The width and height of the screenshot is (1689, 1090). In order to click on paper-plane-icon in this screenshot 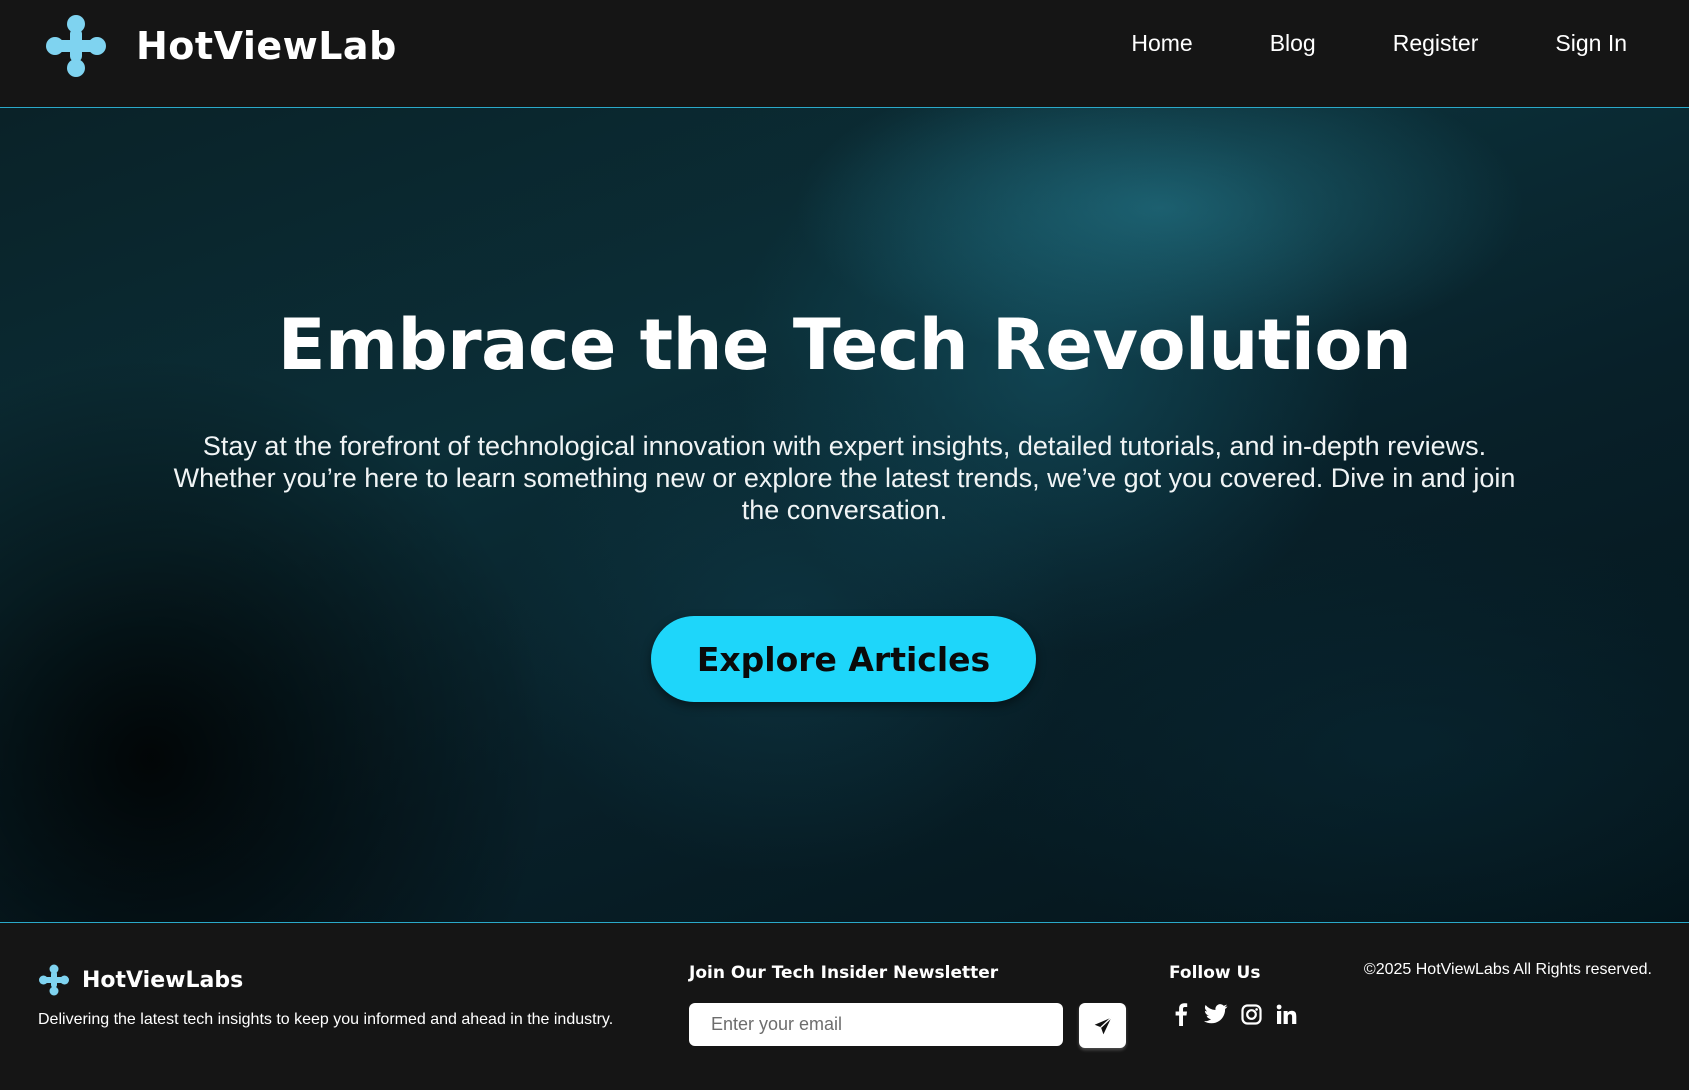, I will do `click(1103, 1025)`.